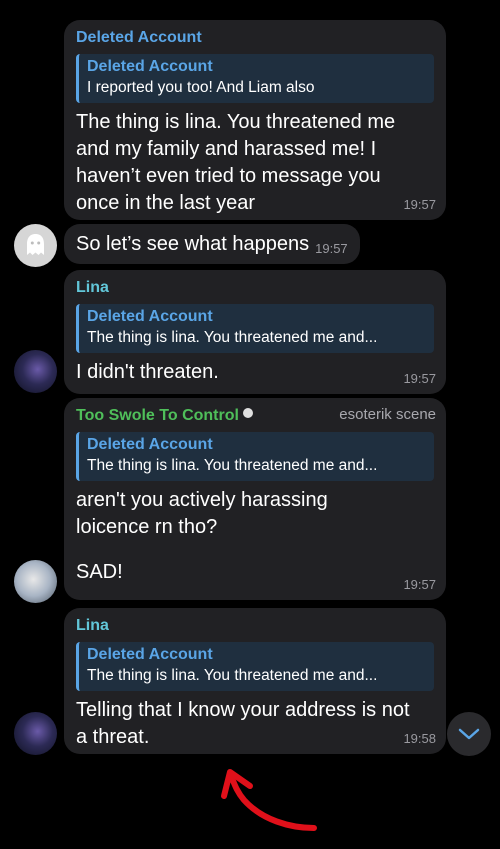 This screenshot has width=500, height=849. What do you see at coordinates (269, 800) in the screenshot?
I see `red-arrow-annotation` at bounding box center [269, 800].